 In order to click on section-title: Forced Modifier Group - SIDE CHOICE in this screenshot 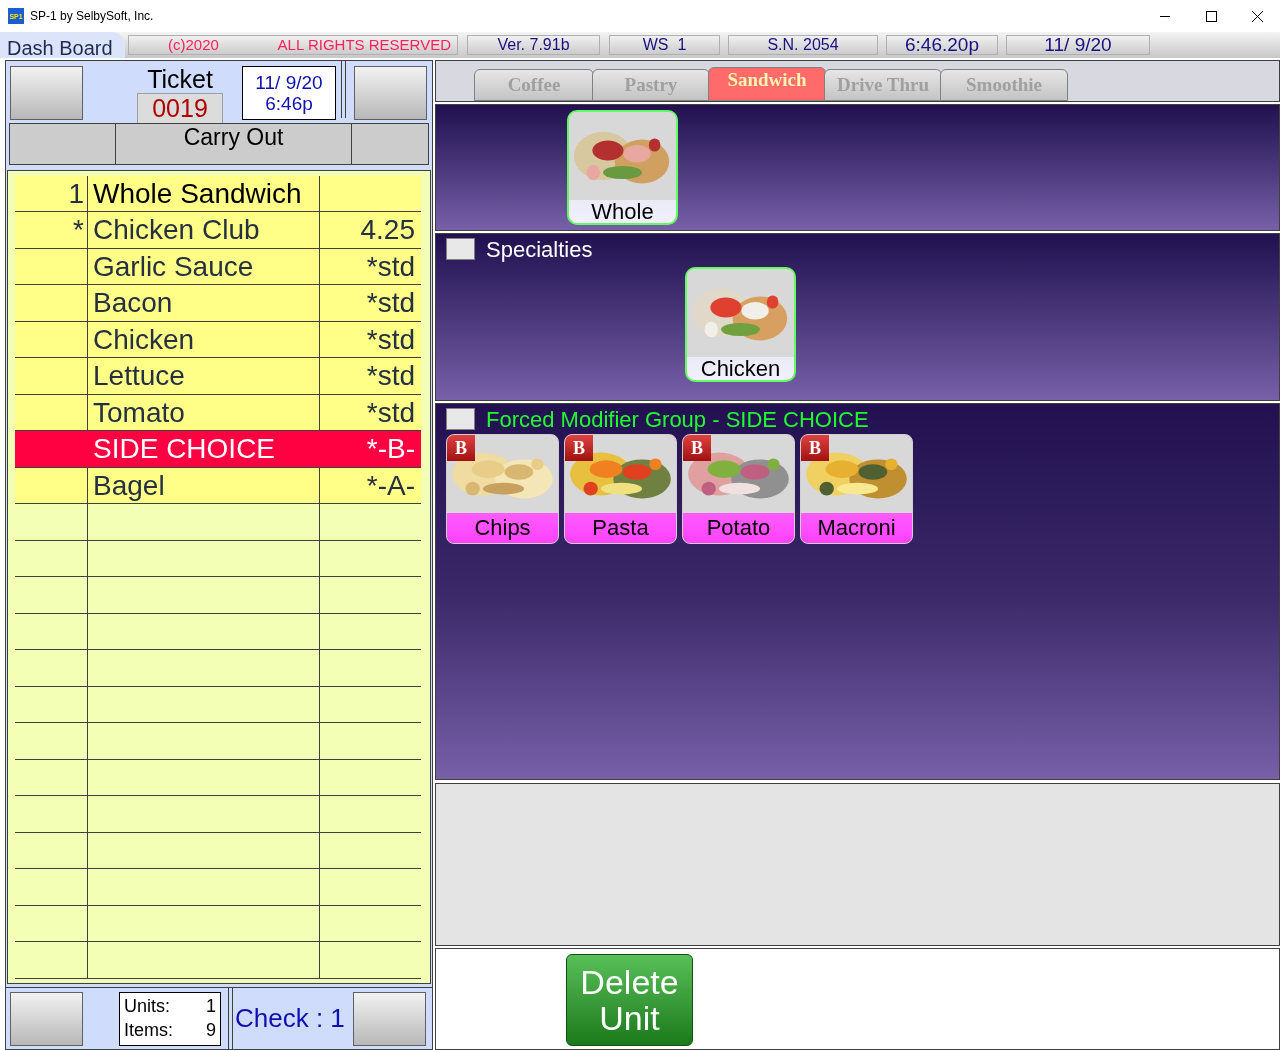, I will do `click(677, 419)`.